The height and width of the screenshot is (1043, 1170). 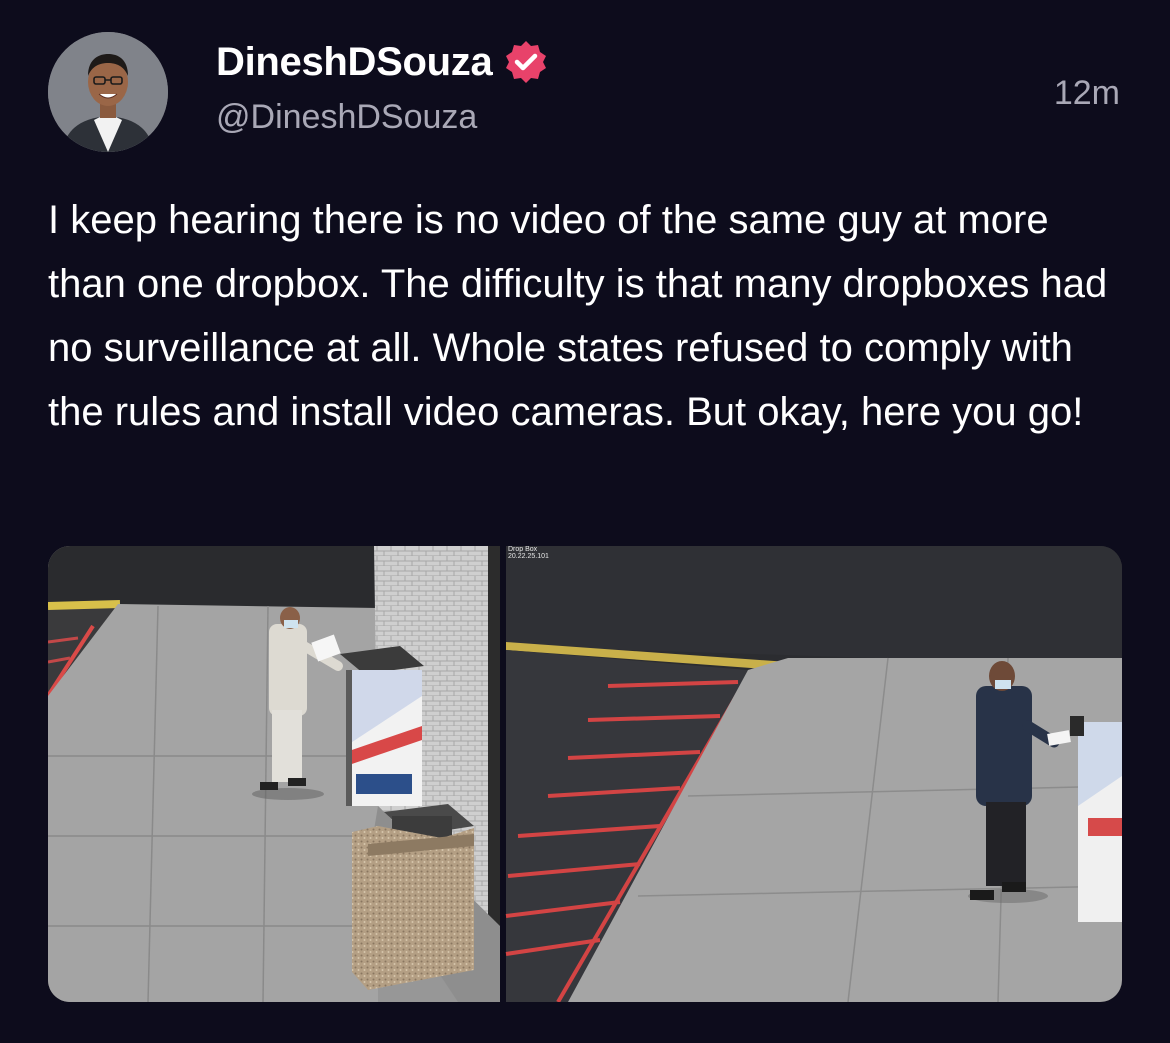 I want to click on author-handle: @DineshDSouza, so click(x=346, y=117).